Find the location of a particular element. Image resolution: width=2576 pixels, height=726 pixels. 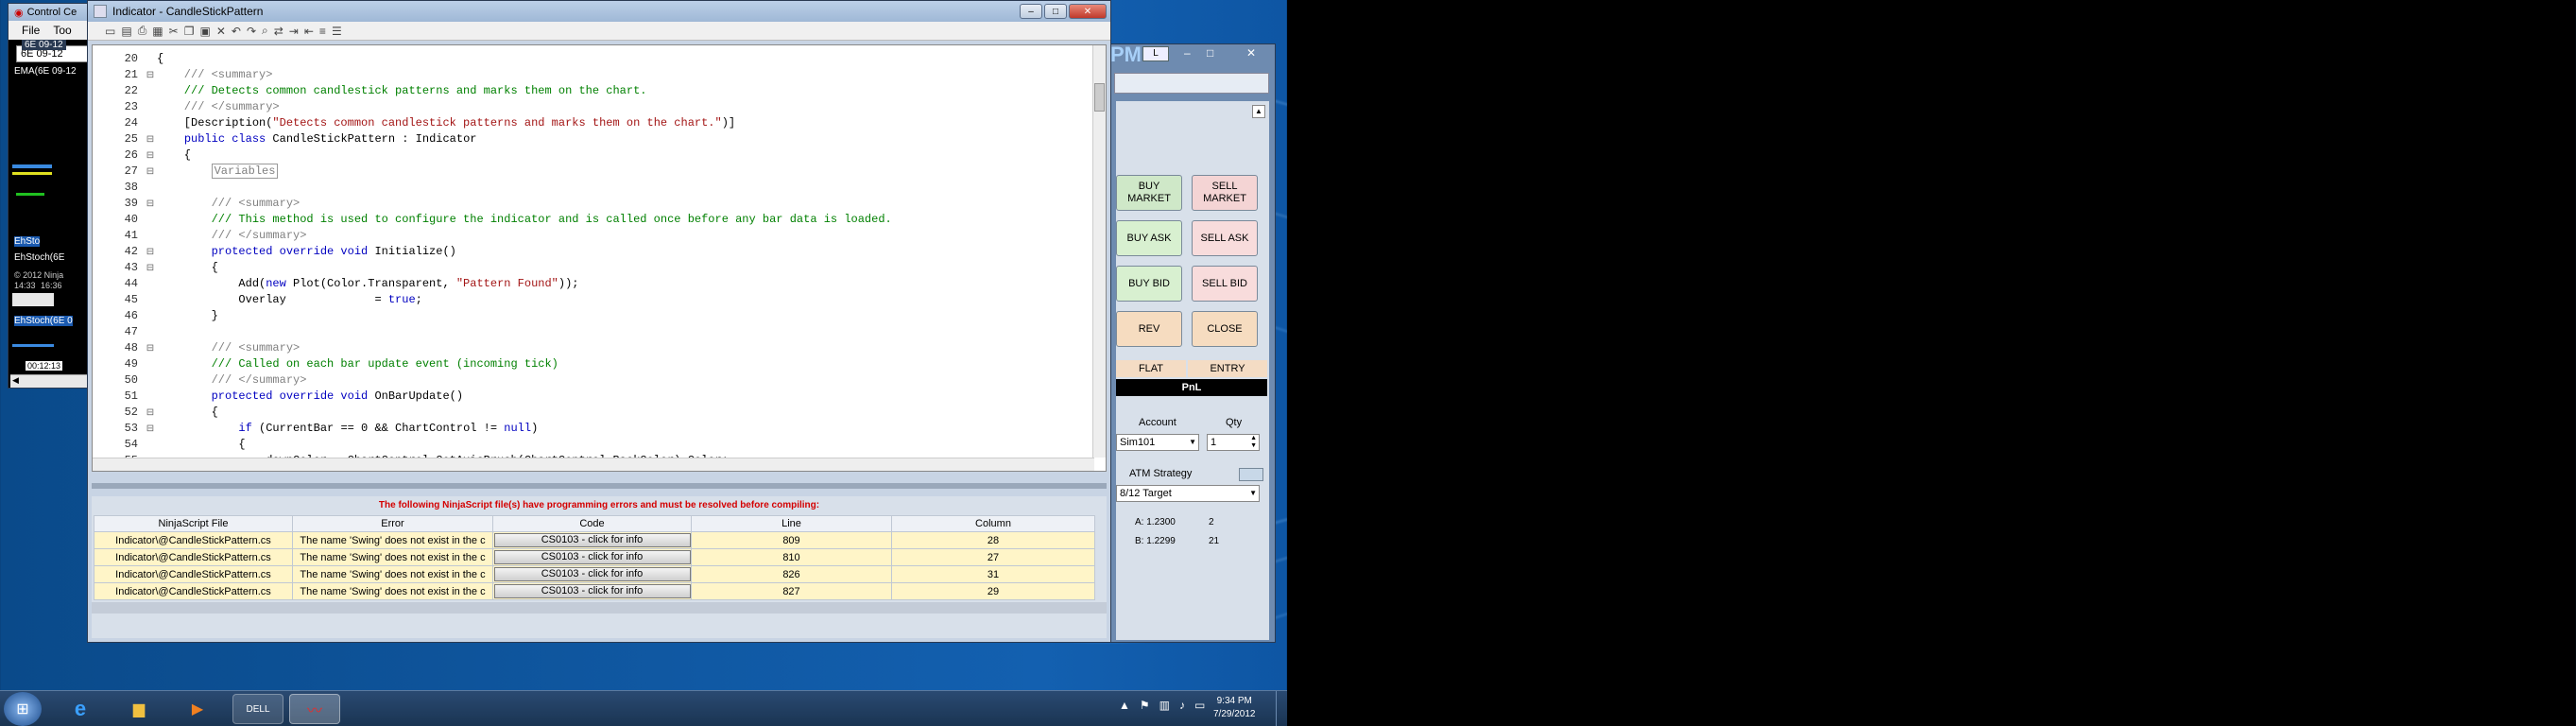

code-line: 20 { is located at coordinates (599, 59).